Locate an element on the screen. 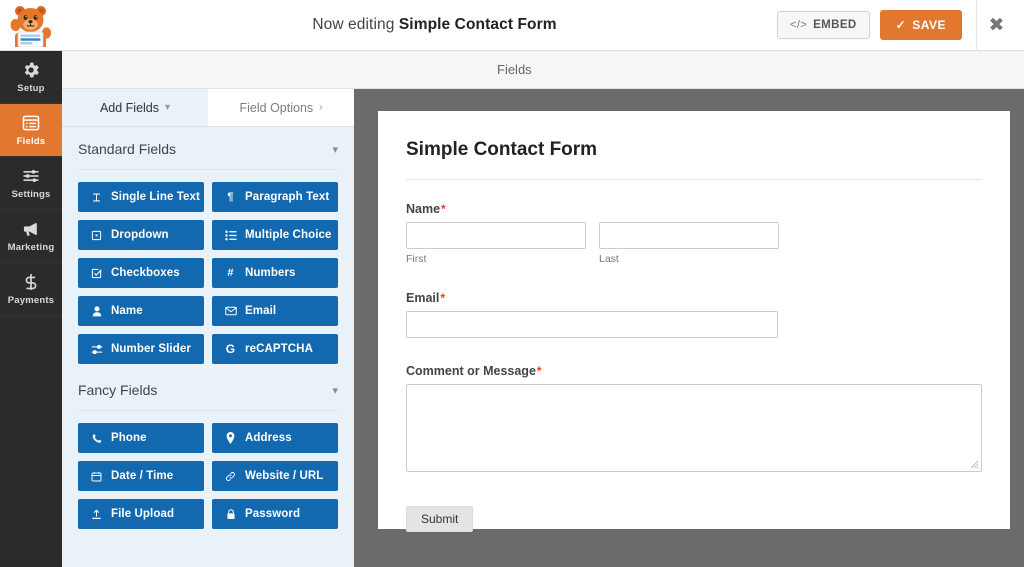 The height and width of the screenshot is (567, 1024). field-button-label: File Upload is located at coordinates (143, 514).